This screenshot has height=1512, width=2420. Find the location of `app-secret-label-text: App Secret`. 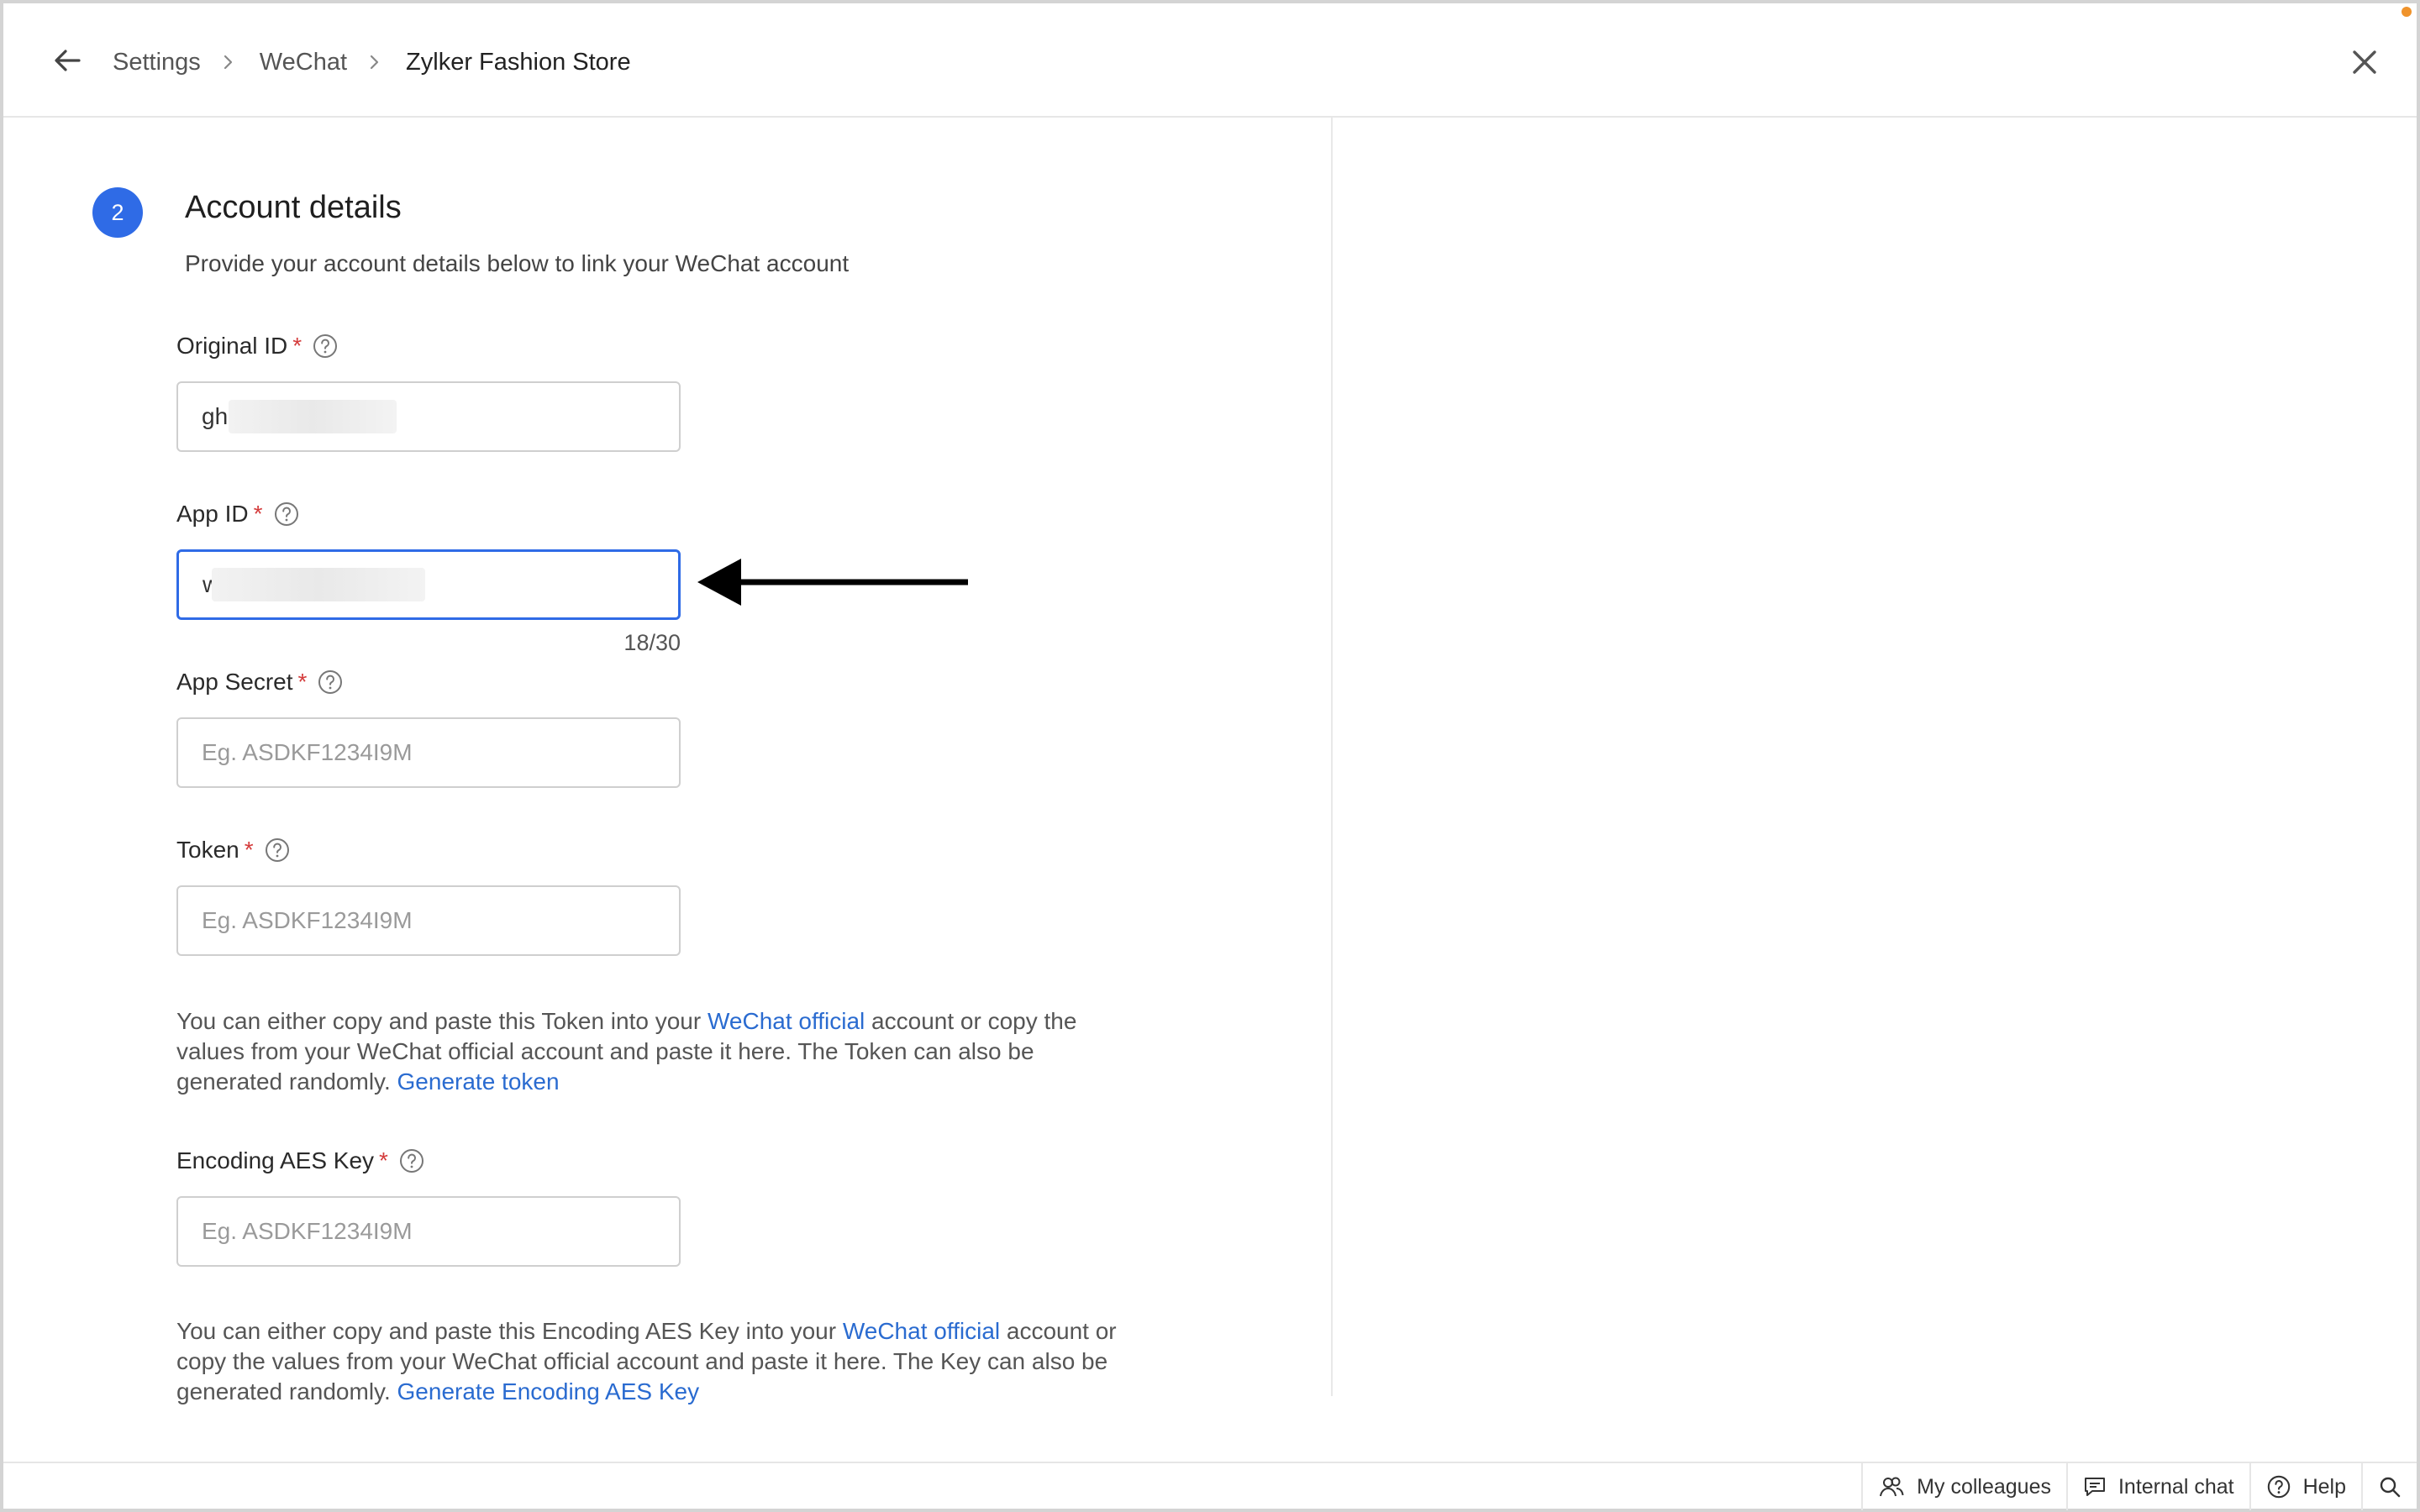

app-secret-label-text: App Secret is located at coordinates (234, 682).